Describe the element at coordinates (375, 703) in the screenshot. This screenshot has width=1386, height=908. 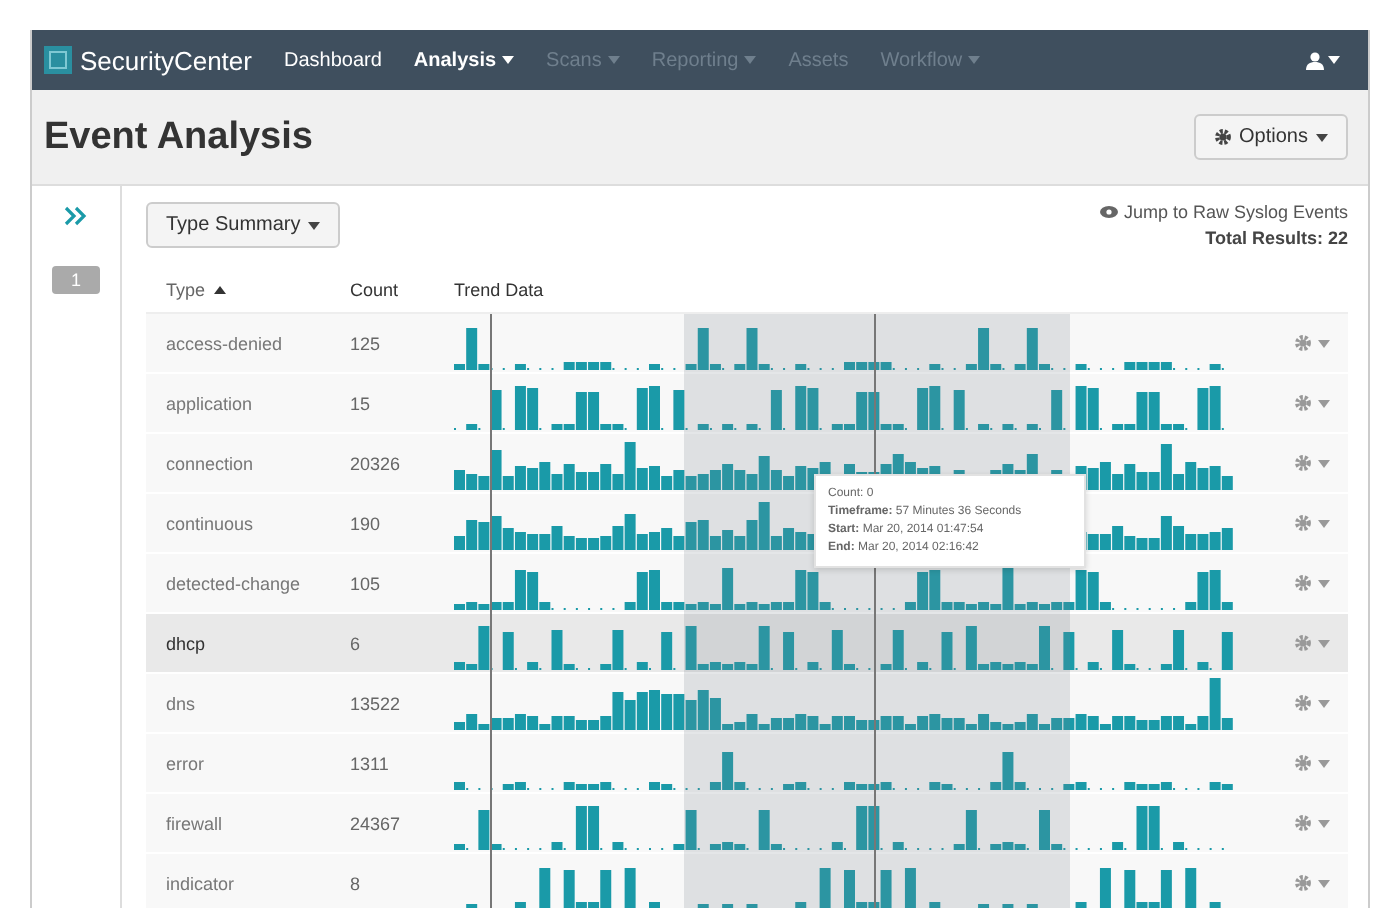
I see `count-cell: 13522` at that location.